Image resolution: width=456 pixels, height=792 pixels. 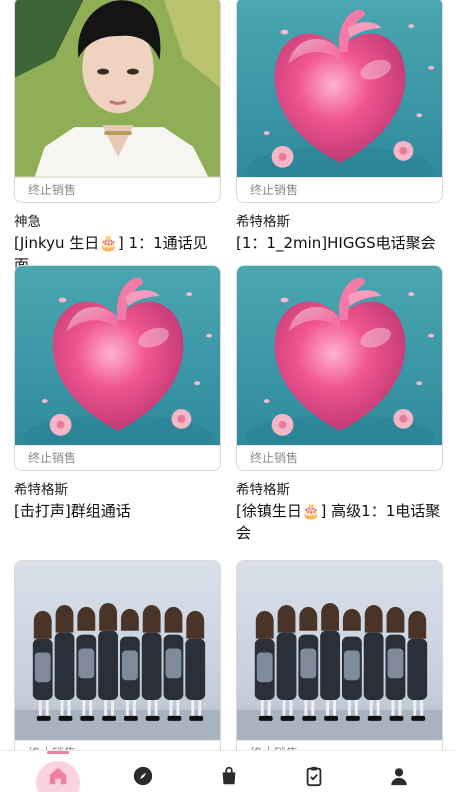 What do you see at coordinates (117, 511) in the screenshot?
I see `product-title: [击打声]群组通话` at bounding box center [117, 511].